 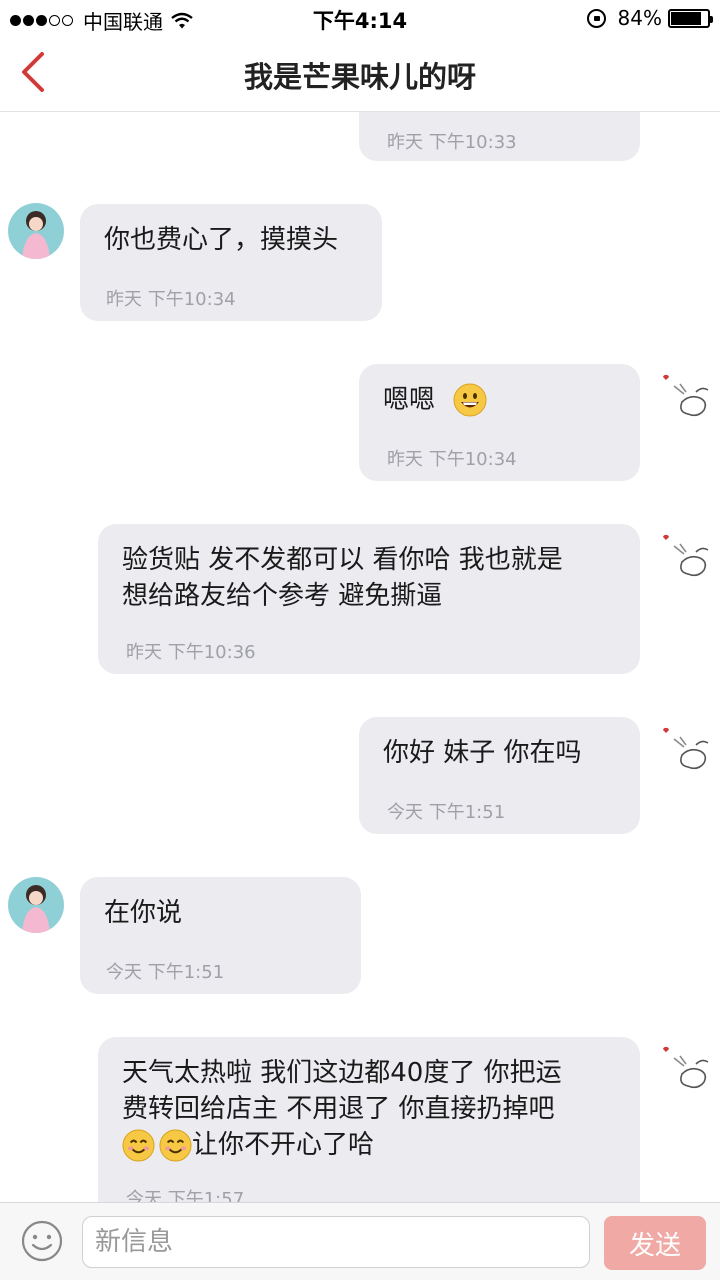 I want to click on battery-icon, so click(x=690, y=18).